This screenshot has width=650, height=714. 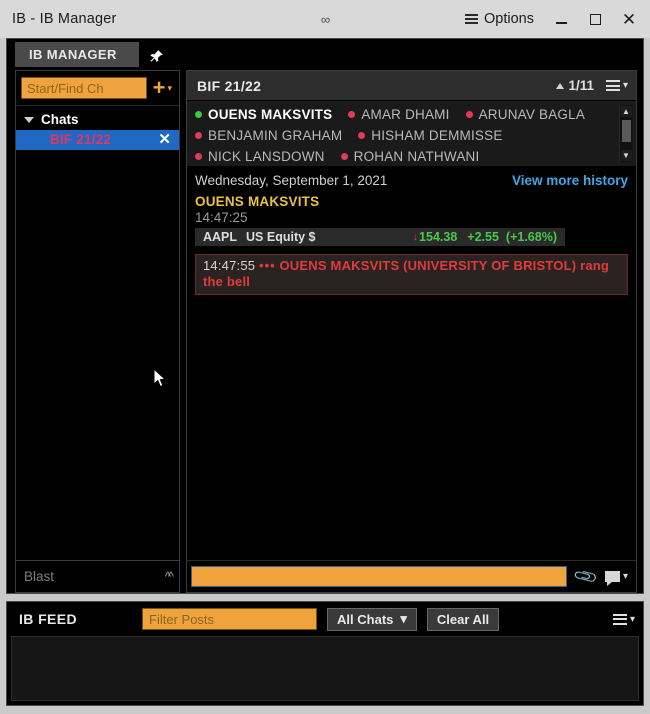 What do you see at coordinates (266, 155) in the screenshot?
I see `participant-name: NICK LANSDOWN` at bounding box center [266, 155].